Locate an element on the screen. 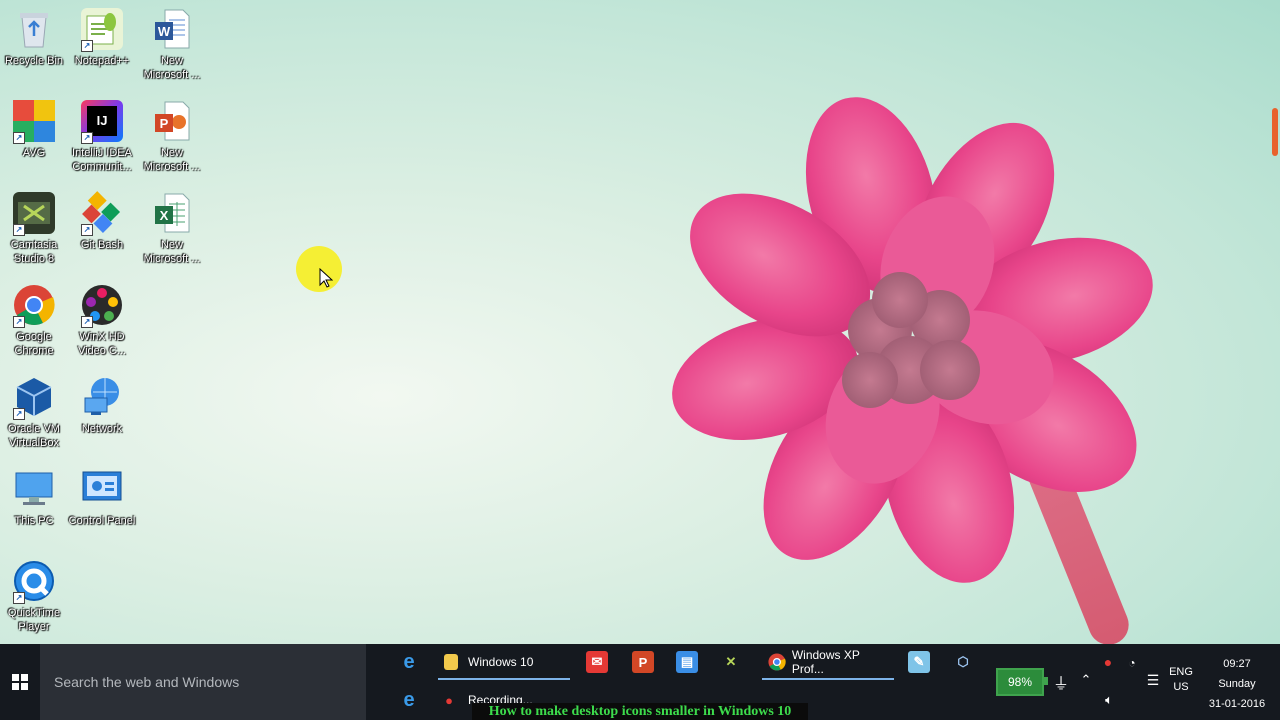  chrome-icon is located at coordinates (777, 662).